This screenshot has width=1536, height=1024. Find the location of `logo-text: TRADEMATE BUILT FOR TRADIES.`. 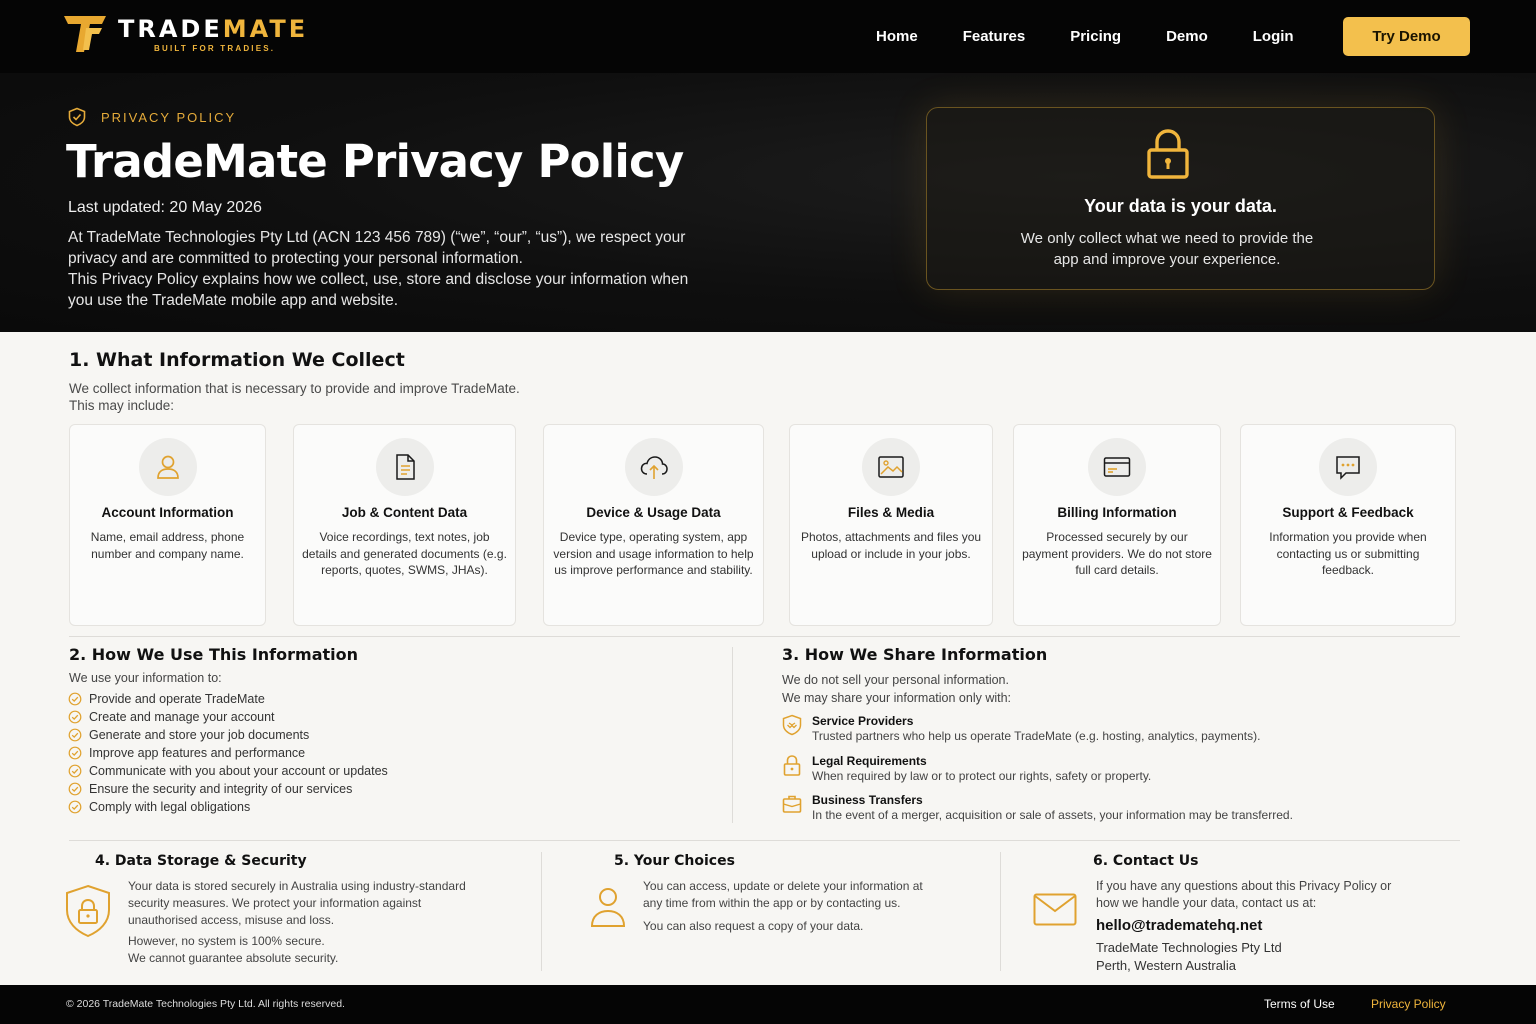

logo-text: TRADEMATE BUILT FOR TRADIES. is located at coordinates (213, 34).